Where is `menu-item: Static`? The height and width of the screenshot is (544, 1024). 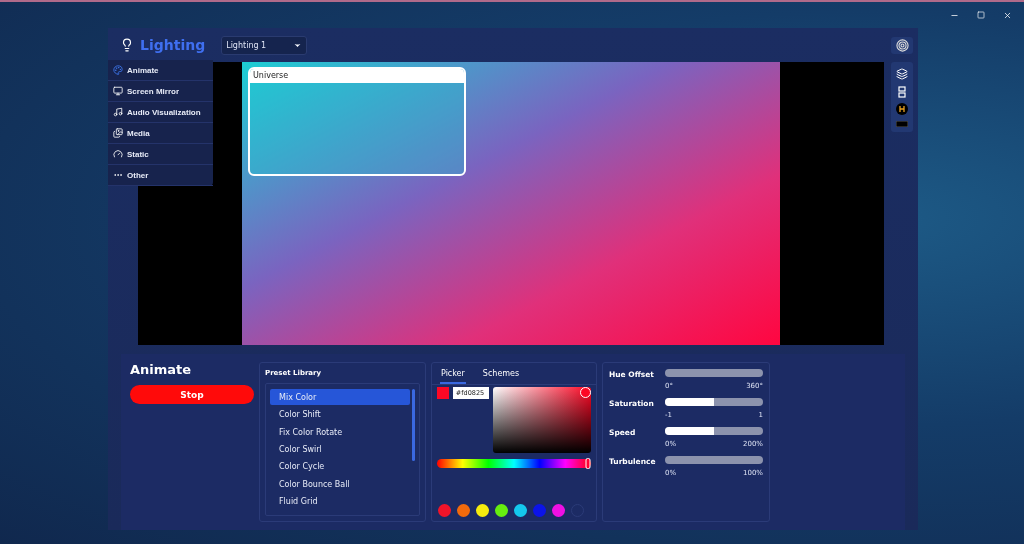
menu-item: Static is located at coordinates (160, 155).